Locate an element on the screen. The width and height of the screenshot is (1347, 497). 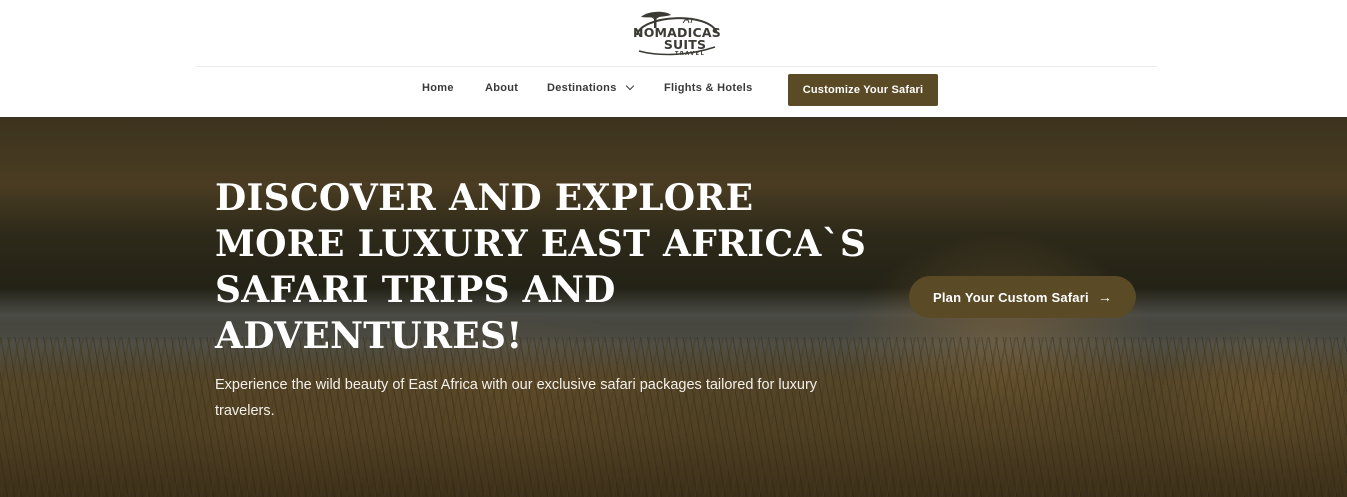
logo-subtitle: TRAVEL is located at coordinates (690, 54).